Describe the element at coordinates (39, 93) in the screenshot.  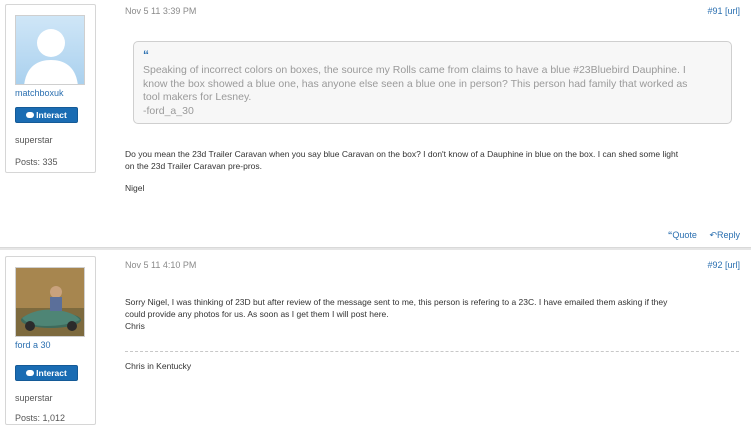
I see `username: matchboxuk` at that location.